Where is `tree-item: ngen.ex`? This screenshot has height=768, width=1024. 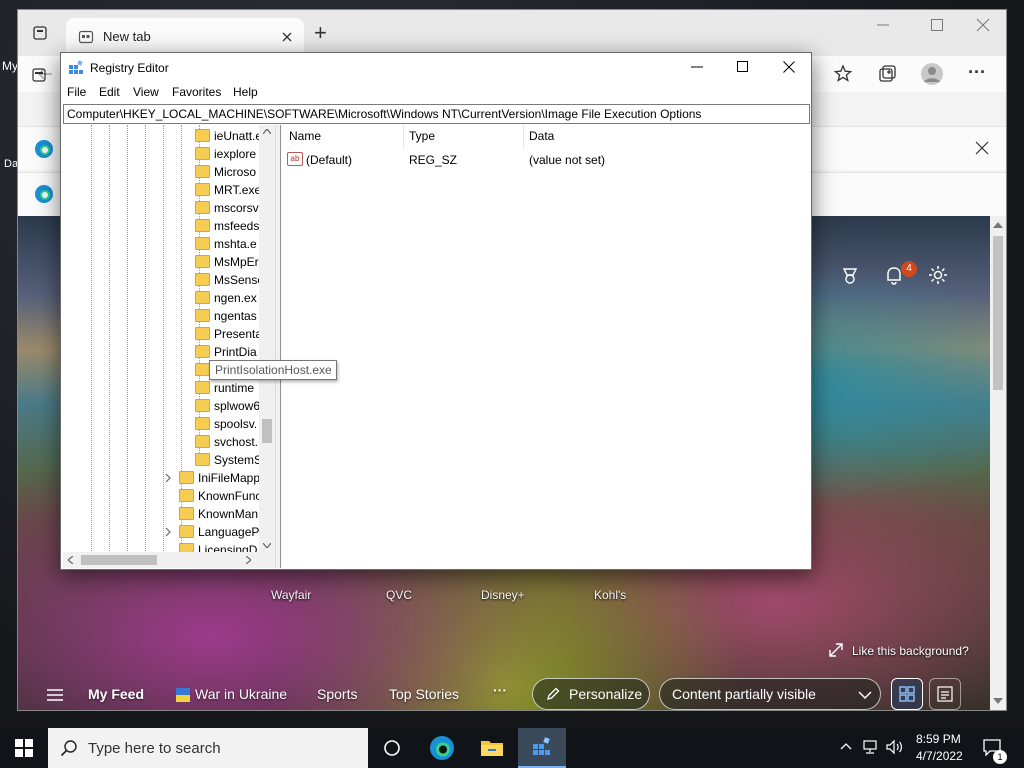
tree-item: ngen.ex is located at coordinates (168, 298).